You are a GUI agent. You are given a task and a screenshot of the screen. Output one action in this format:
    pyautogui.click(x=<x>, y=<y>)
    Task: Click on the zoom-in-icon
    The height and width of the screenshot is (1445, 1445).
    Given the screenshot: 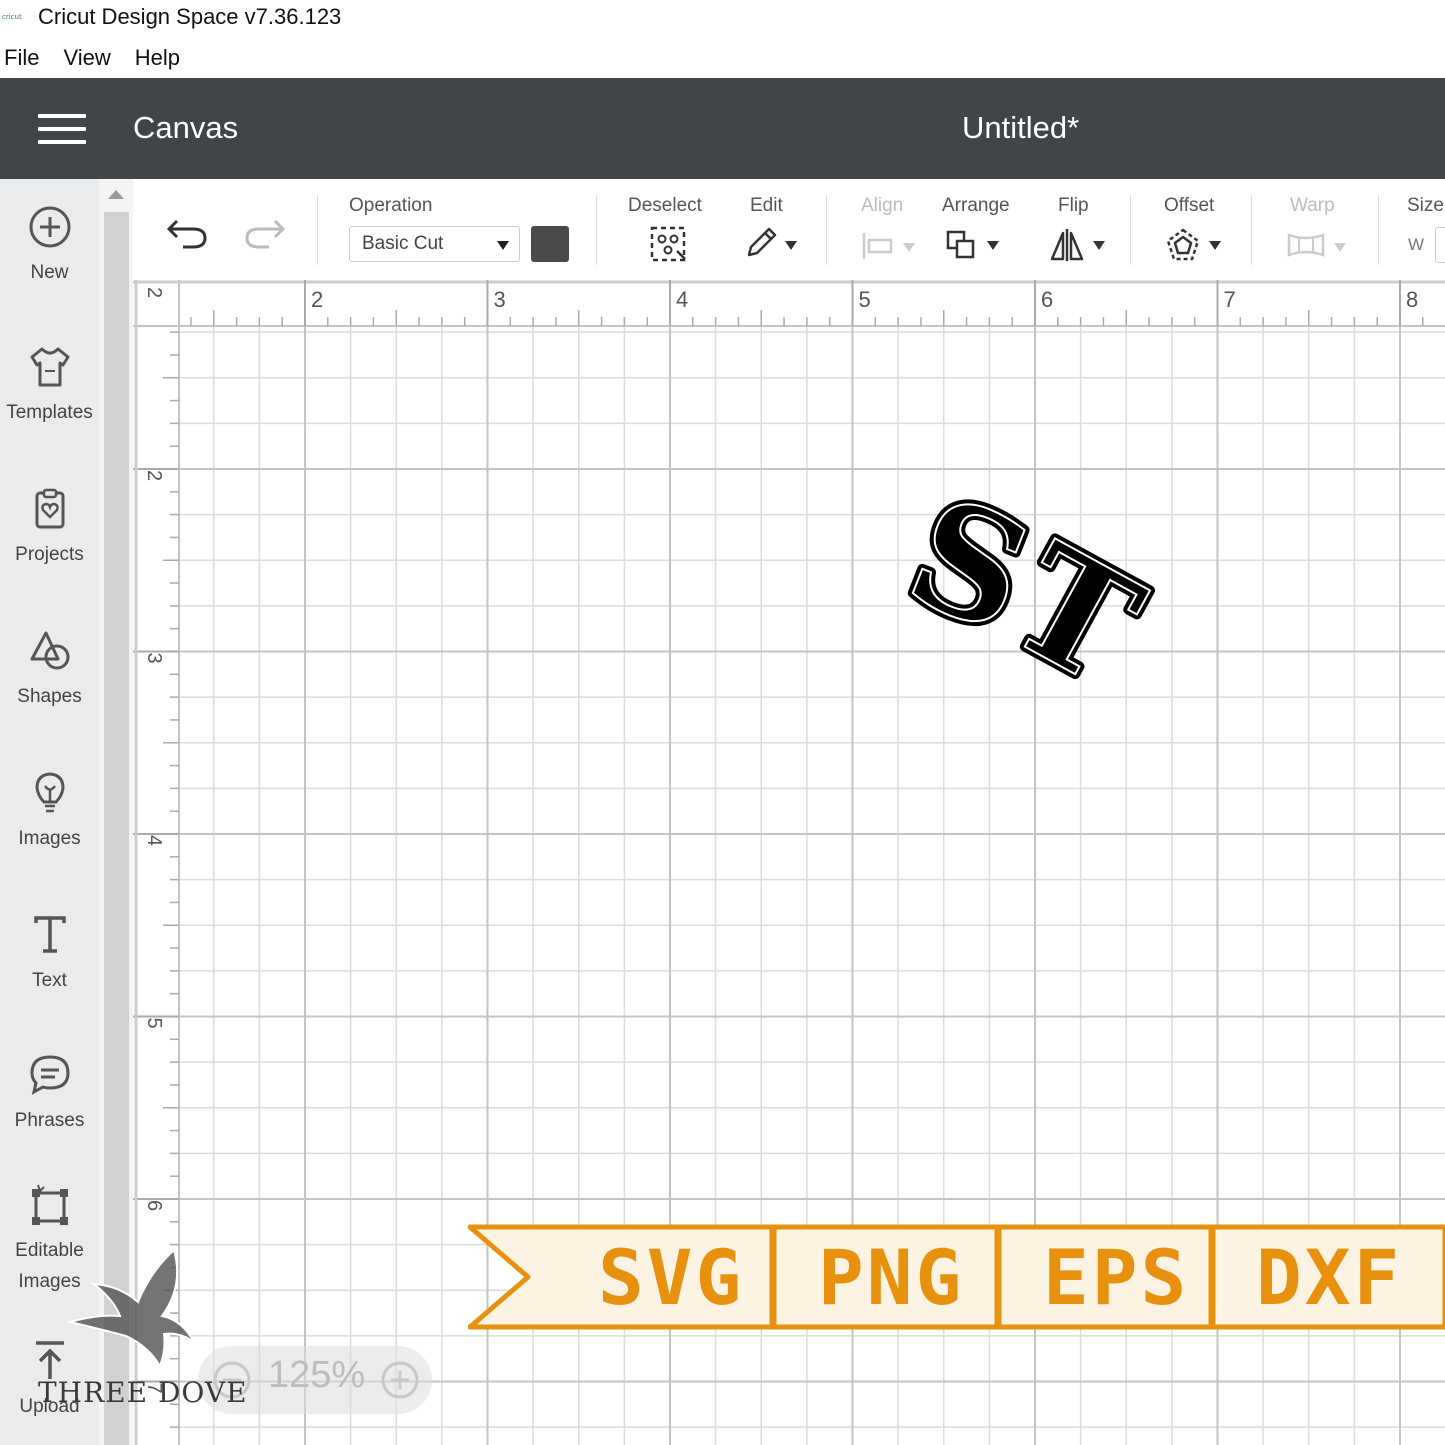 What is the action you would take?
    pyautogui.click(x=400, y=1380)
    